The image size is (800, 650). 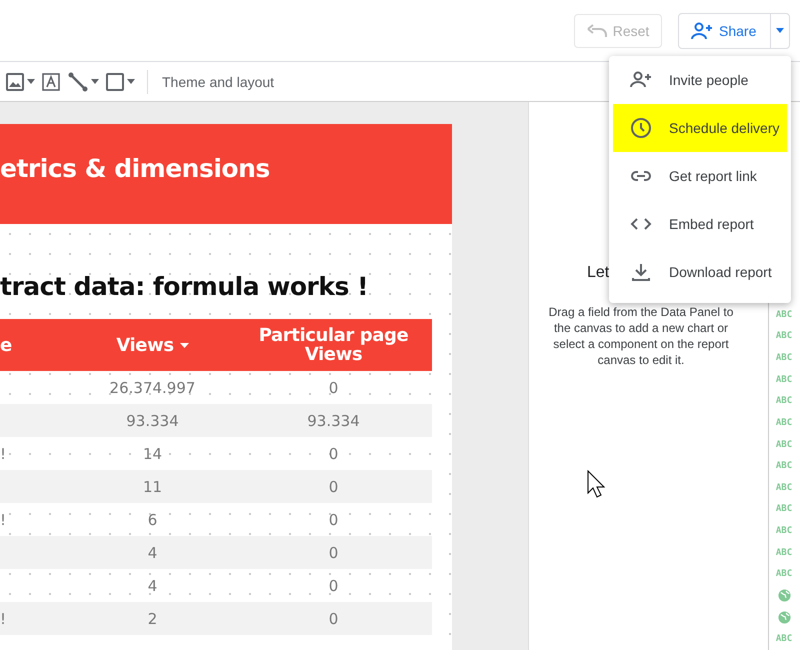 I want to click on menu-item: Invite people, so click(x=700, y=80).